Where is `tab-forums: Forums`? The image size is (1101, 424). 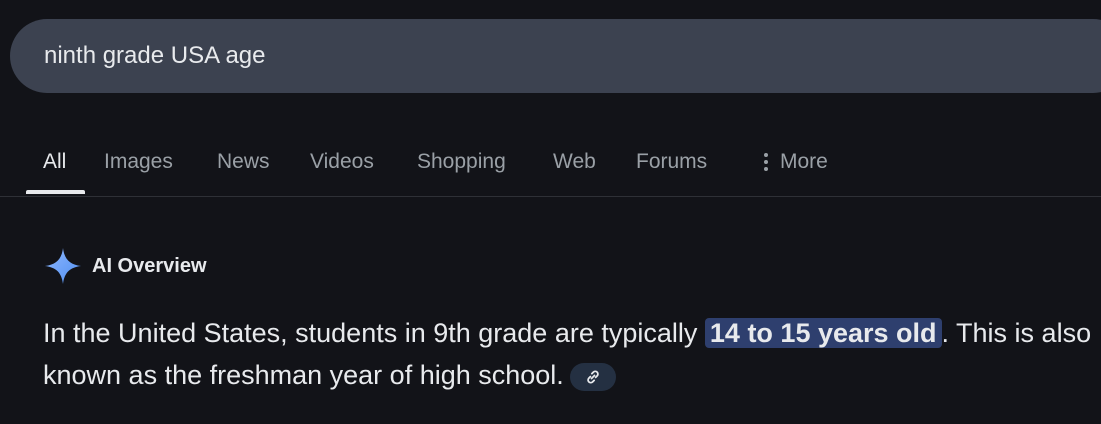 tab-forums: Forums is located at coordinates (671, 162).